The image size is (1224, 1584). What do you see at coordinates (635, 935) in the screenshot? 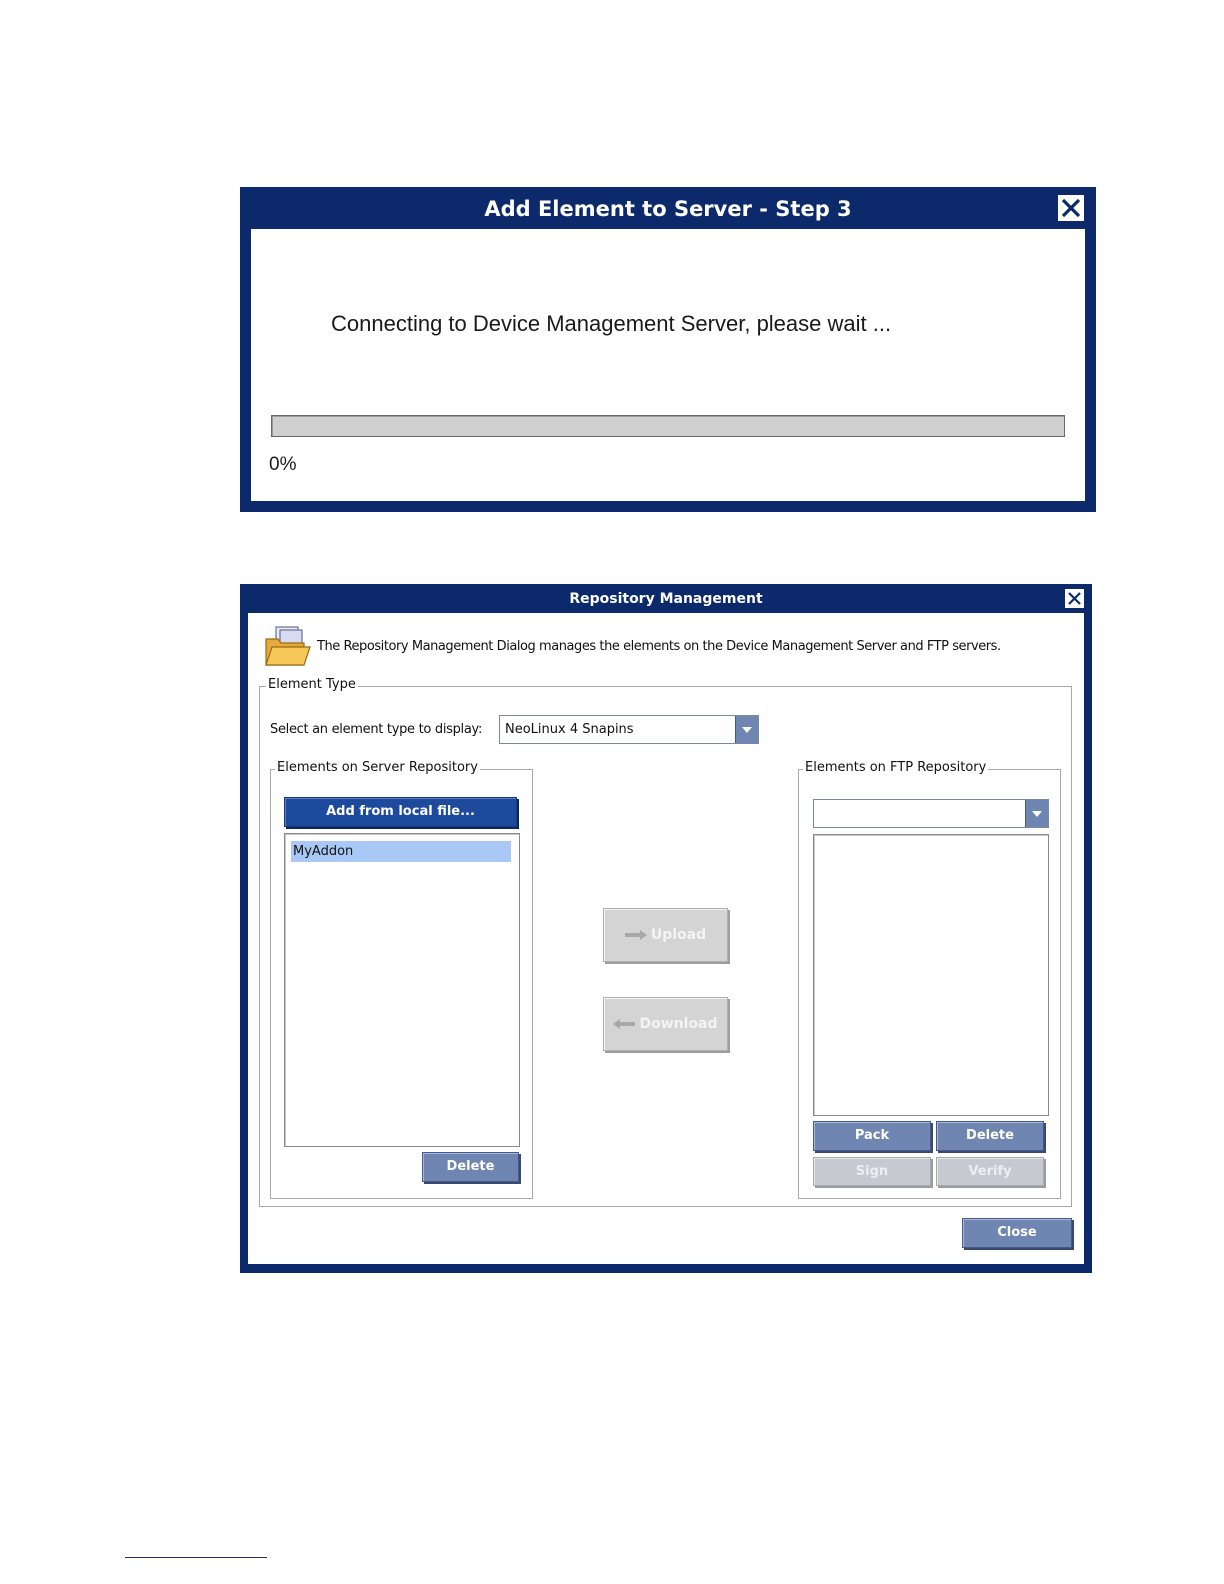
I see `arrow-right-icon` at bounding box center [635, 935].